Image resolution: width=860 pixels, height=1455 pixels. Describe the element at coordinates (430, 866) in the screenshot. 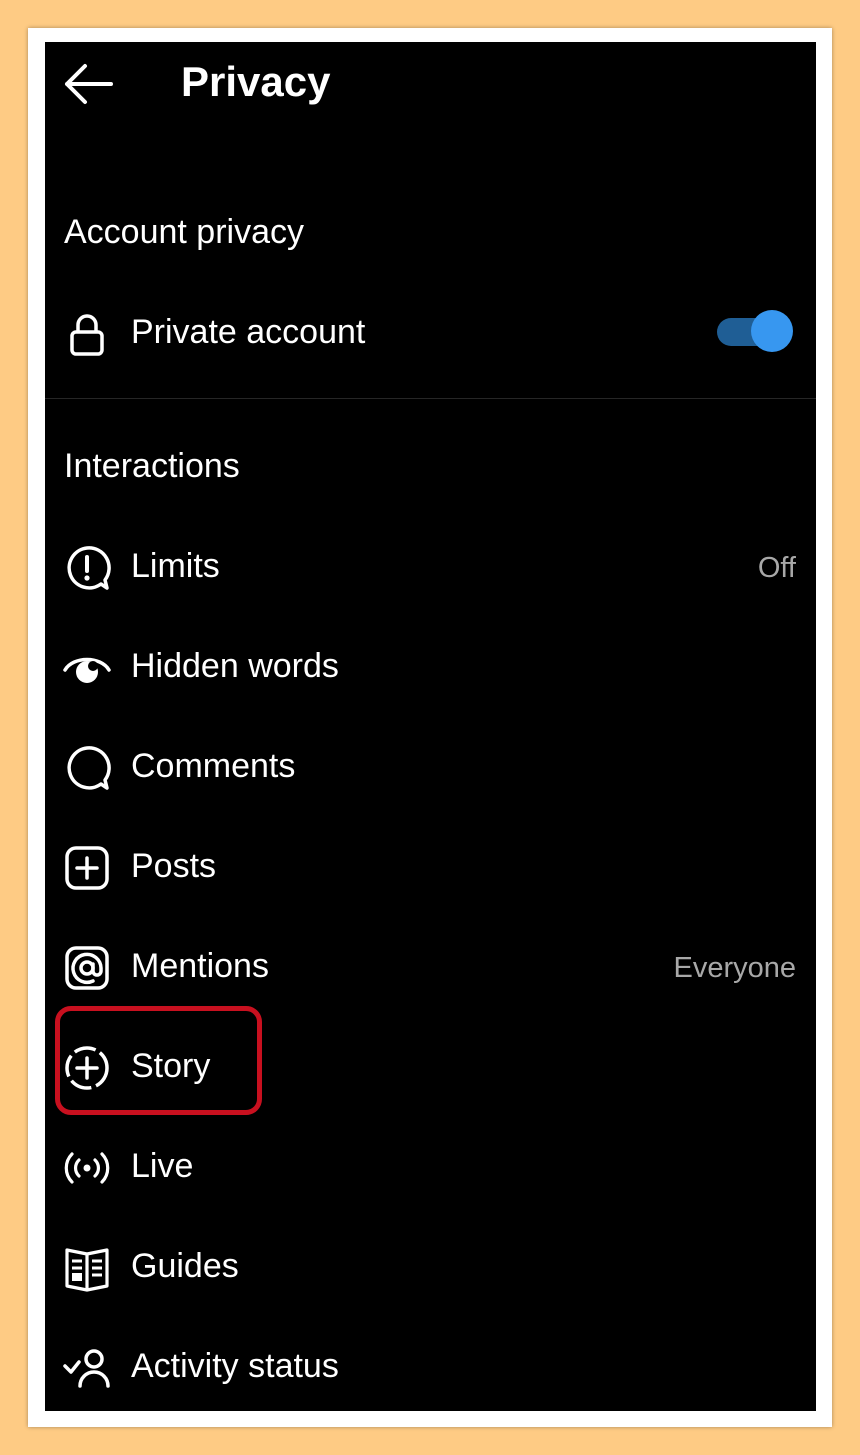

I see `interactions-item-posts: Posts` at that location.